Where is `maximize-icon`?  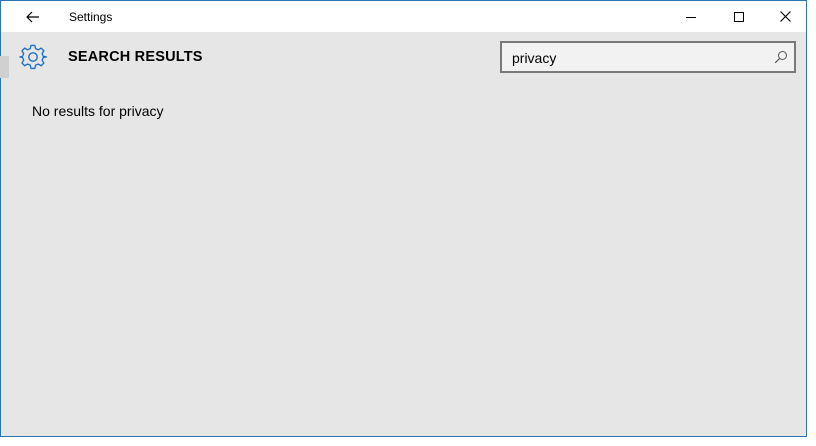
maximize-icon is located at coordinates (739, 16).